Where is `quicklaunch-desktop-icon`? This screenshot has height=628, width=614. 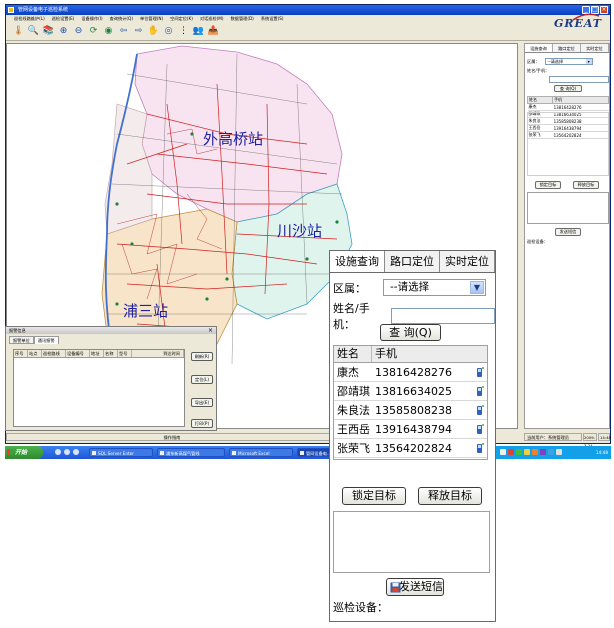
quicklaunch-desktop-icon is located at coordinates (67, 452).